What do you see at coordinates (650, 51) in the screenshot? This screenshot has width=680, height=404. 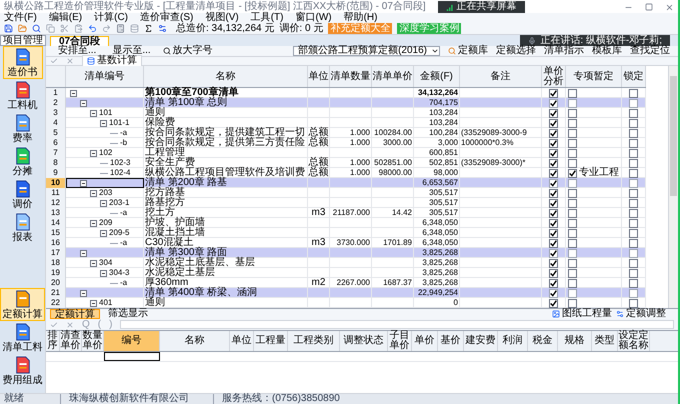 I see `toolbar-button: 查找定位` at bounding box center [650, 51].